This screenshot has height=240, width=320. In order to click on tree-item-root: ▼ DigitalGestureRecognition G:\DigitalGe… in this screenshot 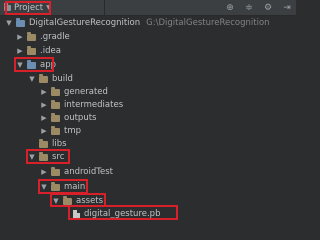, I will do `click(137, 23)`.